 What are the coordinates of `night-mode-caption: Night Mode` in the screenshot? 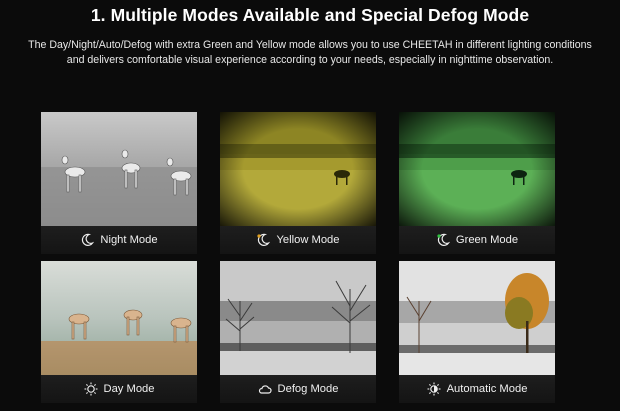 It's located at (119, 240).